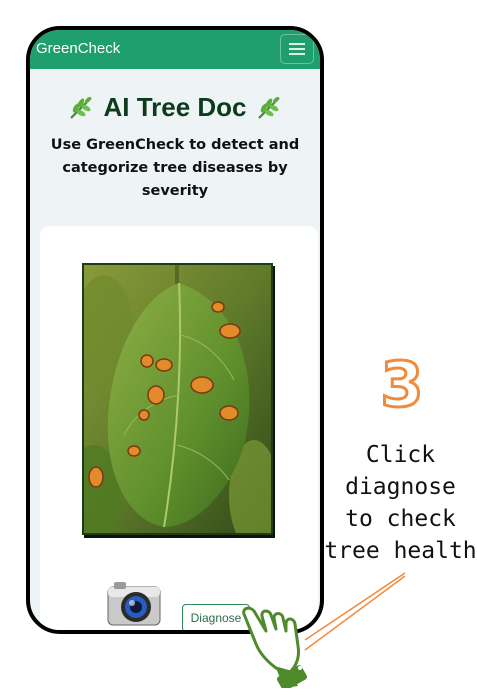 This screenshot has width=477, height=696. I want to click on instruction-line: Click, so click(400, 455).